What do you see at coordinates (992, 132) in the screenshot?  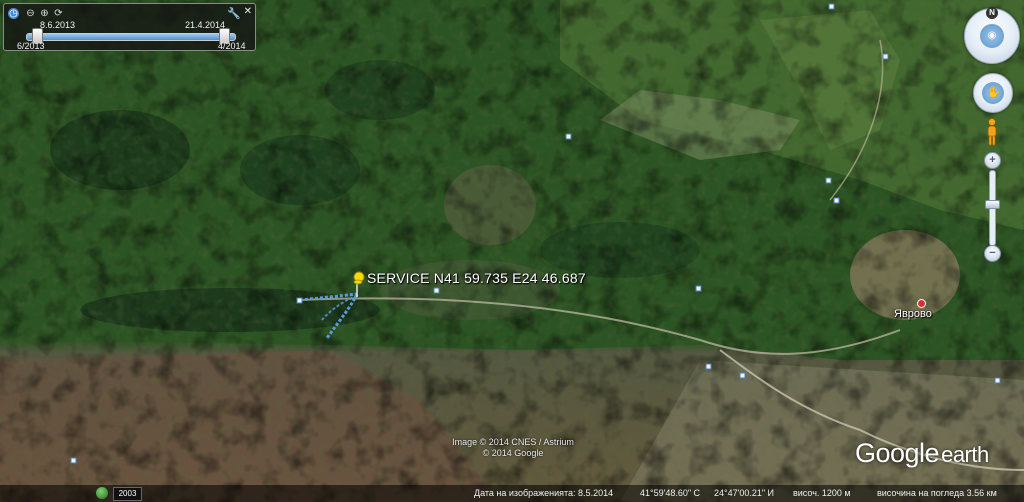 I see `street-view-pegman-icon` at bounding box center [992, 132].